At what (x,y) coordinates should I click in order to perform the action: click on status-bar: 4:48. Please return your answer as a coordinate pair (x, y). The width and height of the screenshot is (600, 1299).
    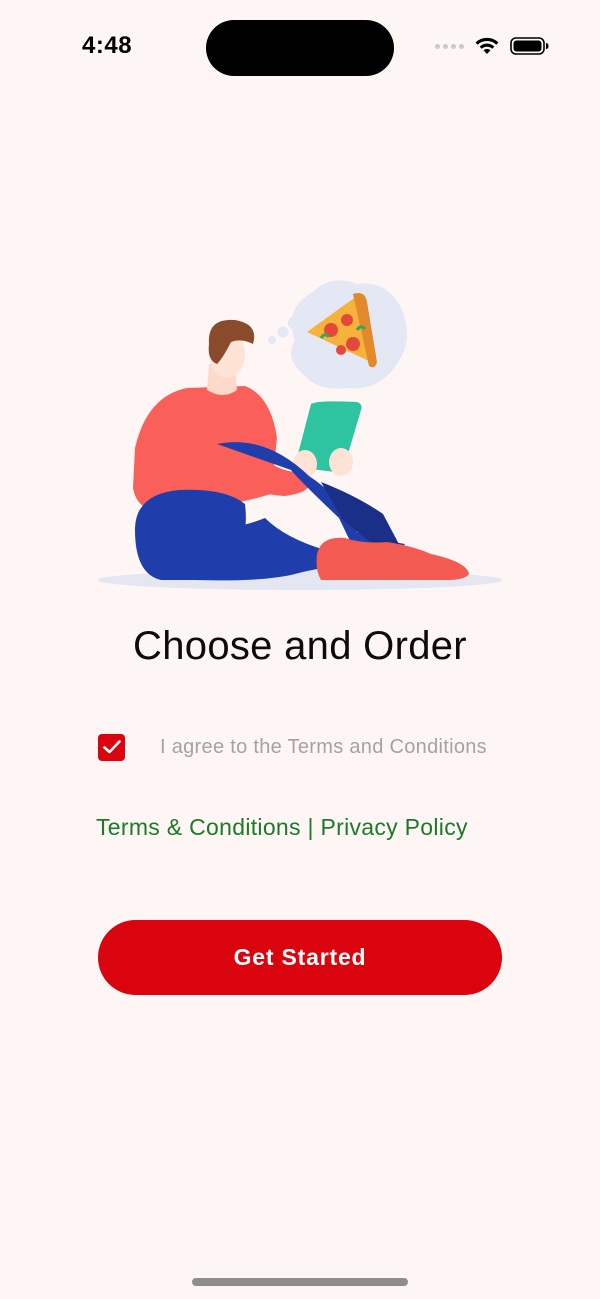
    Looking at the image, I should click on (300, 48).